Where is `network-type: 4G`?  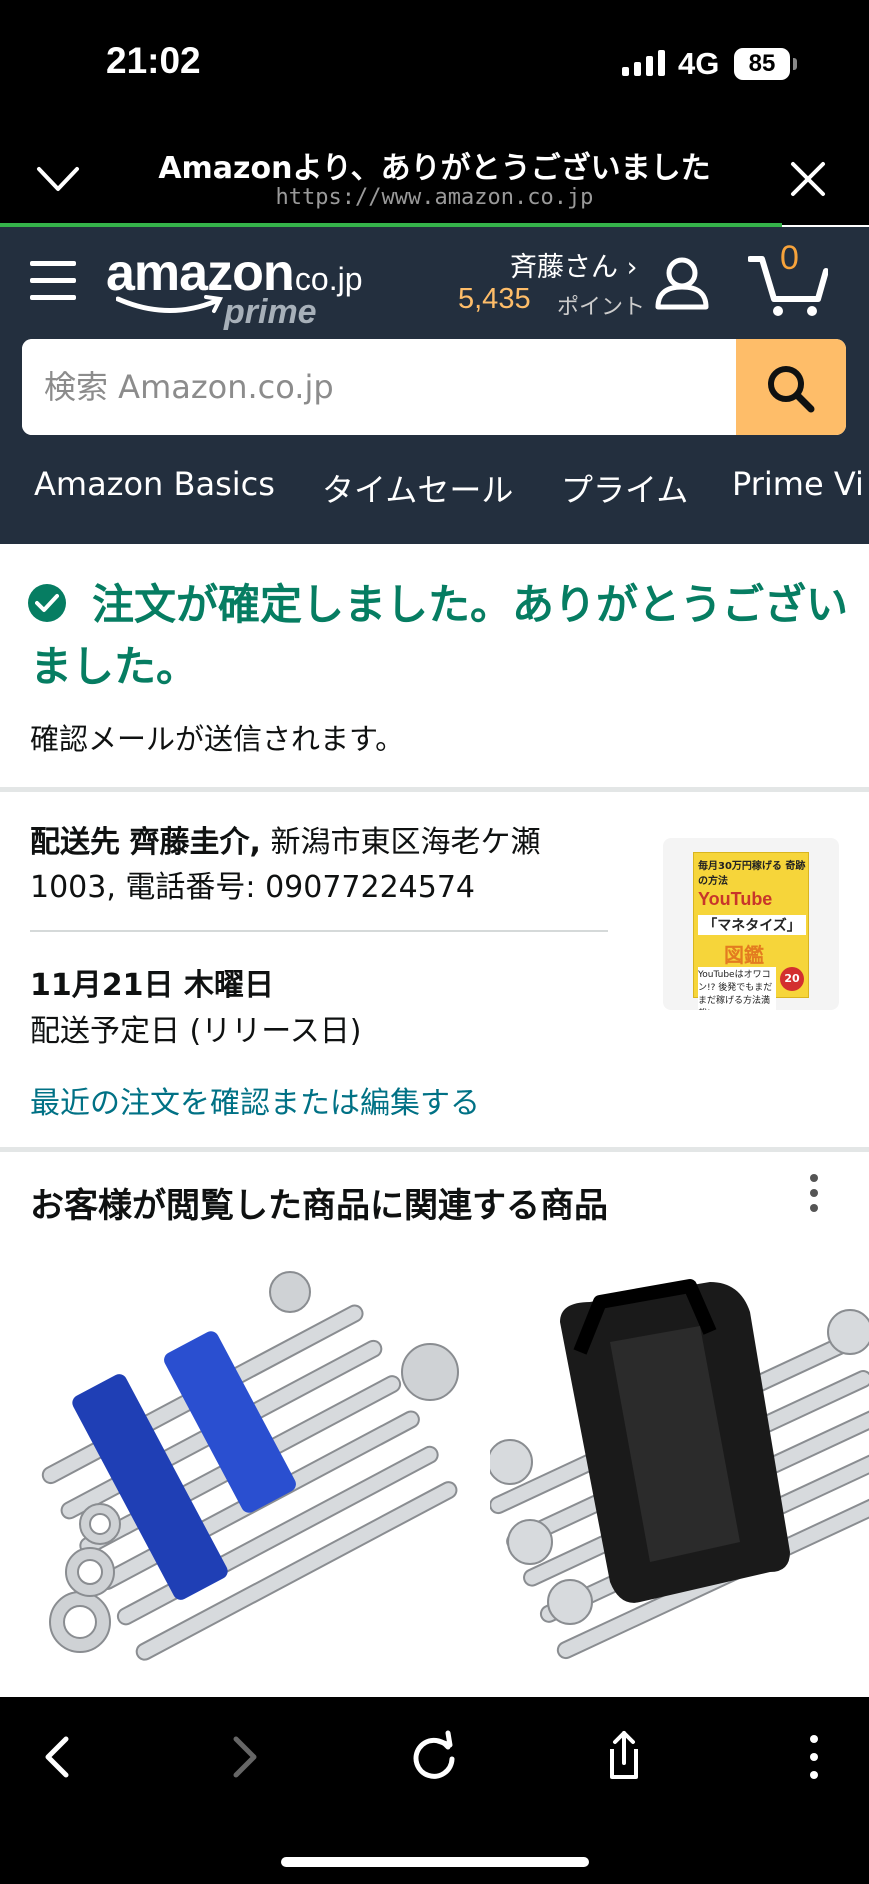
network-type: 4G is located at coordinates (699, 63).